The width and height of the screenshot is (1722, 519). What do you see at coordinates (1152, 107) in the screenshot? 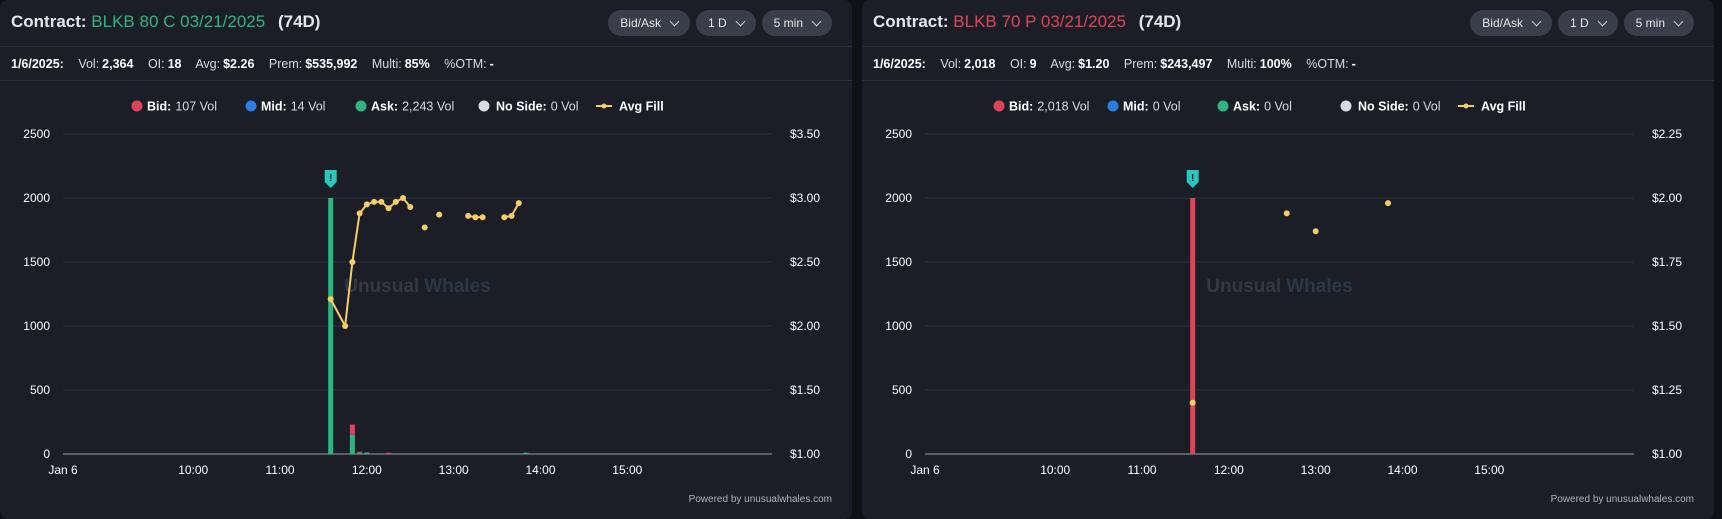
I see `legend-item: Mid: 0 Vol` at bounding box center [1152, 107].